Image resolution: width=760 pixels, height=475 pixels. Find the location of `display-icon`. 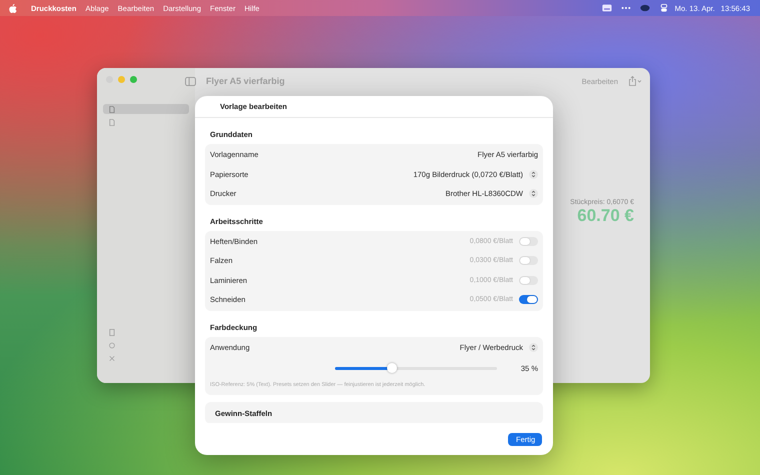

display-icon is located at coordinates (607, 8).